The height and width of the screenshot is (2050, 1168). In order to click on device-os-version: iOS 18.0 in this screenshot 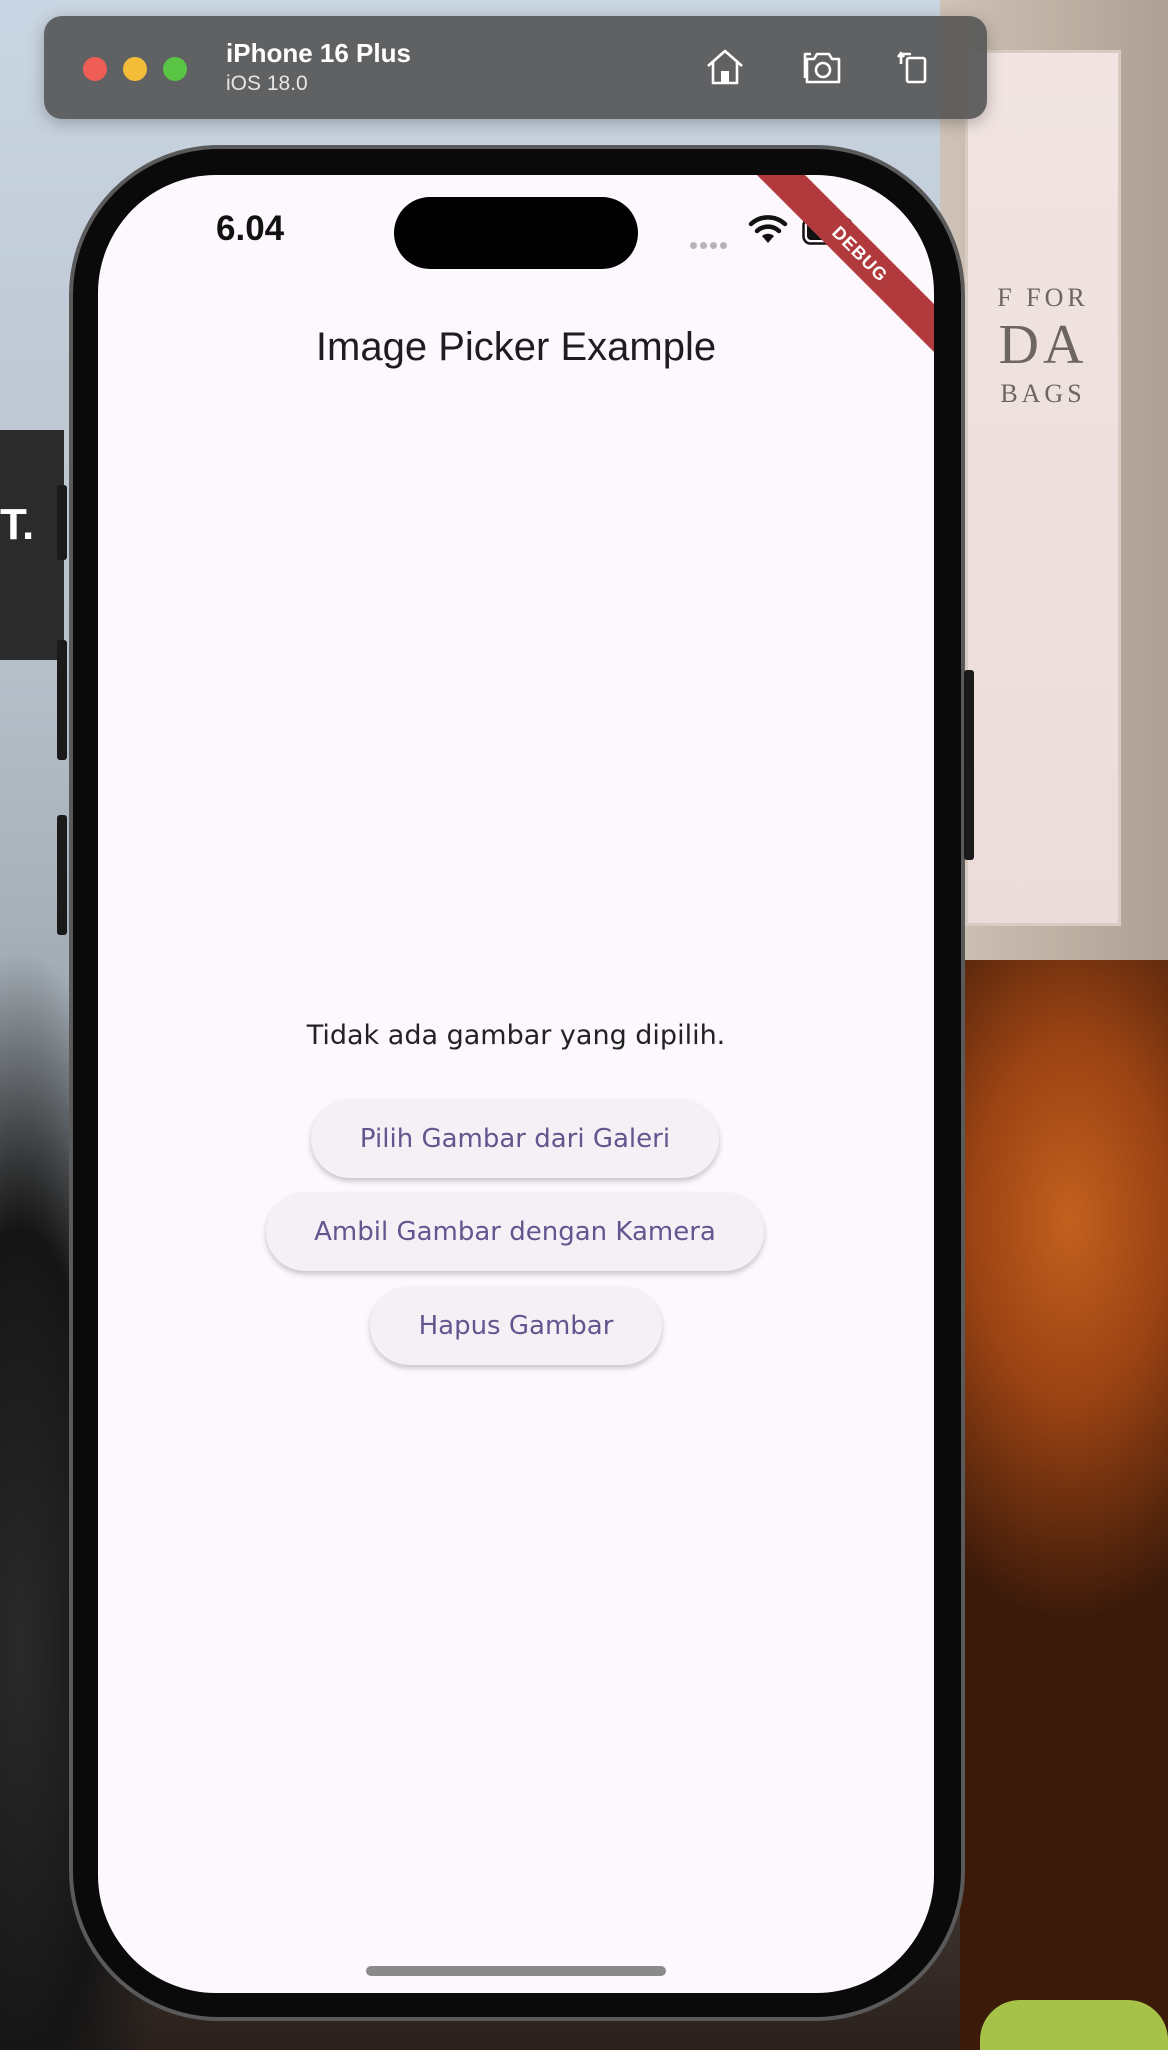, I will do `click(267, 83)`.